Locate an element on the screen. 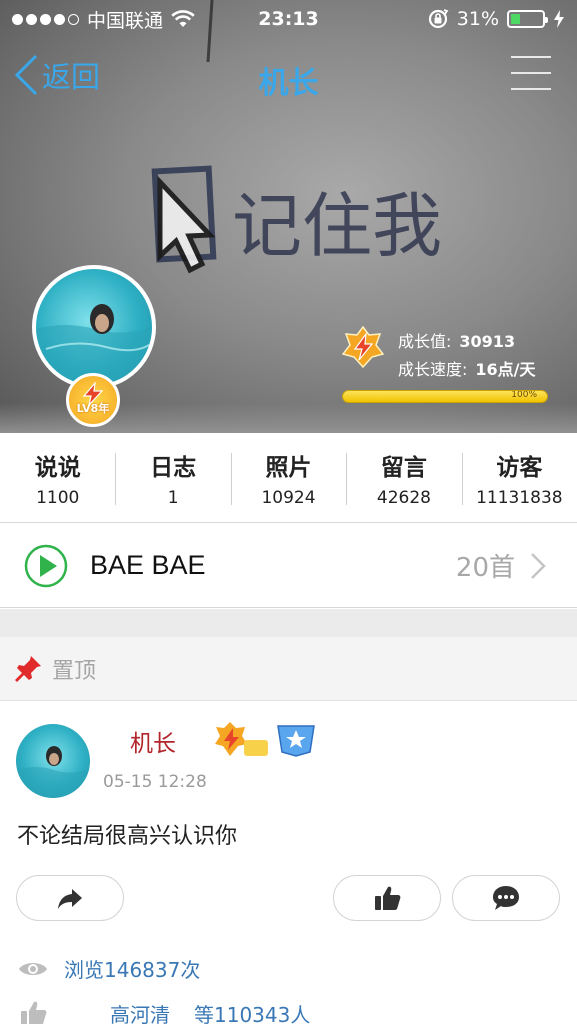  pinned-label: 置顶 is located at coordinates (74, 671).